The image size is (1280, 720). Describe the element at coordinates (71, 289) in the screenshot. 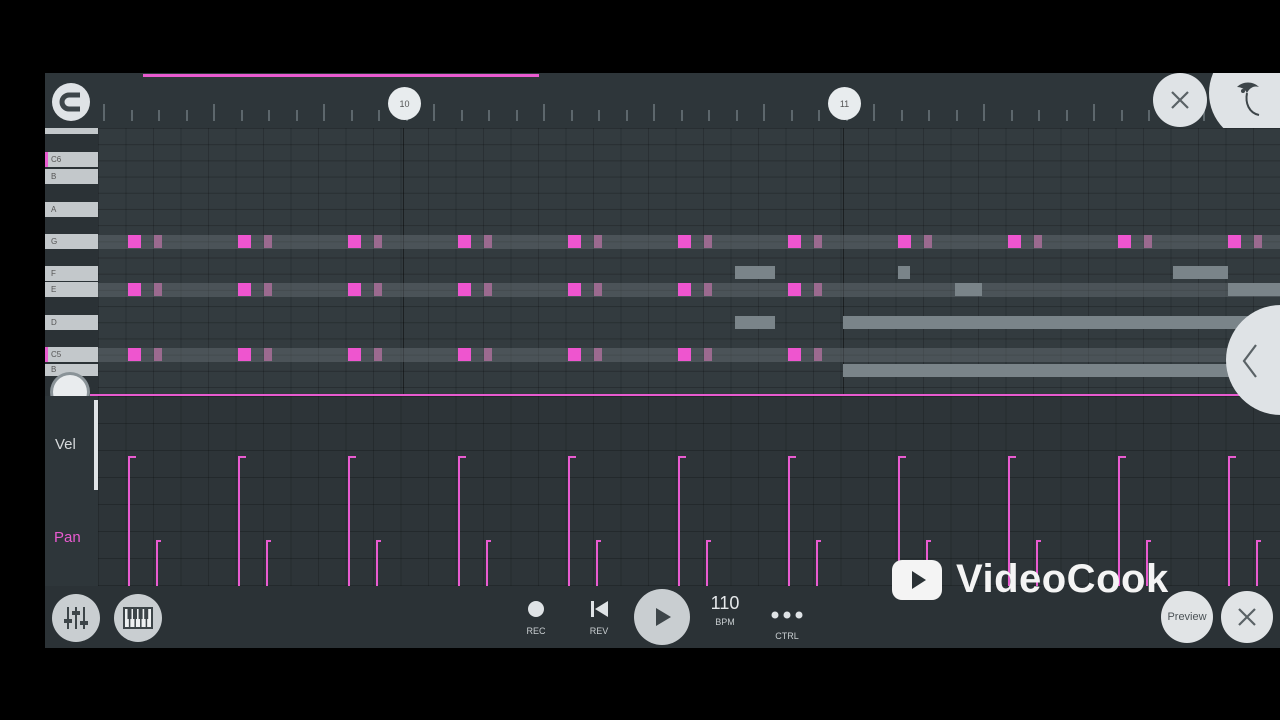

I see `piano-key-e5: E` at that location.